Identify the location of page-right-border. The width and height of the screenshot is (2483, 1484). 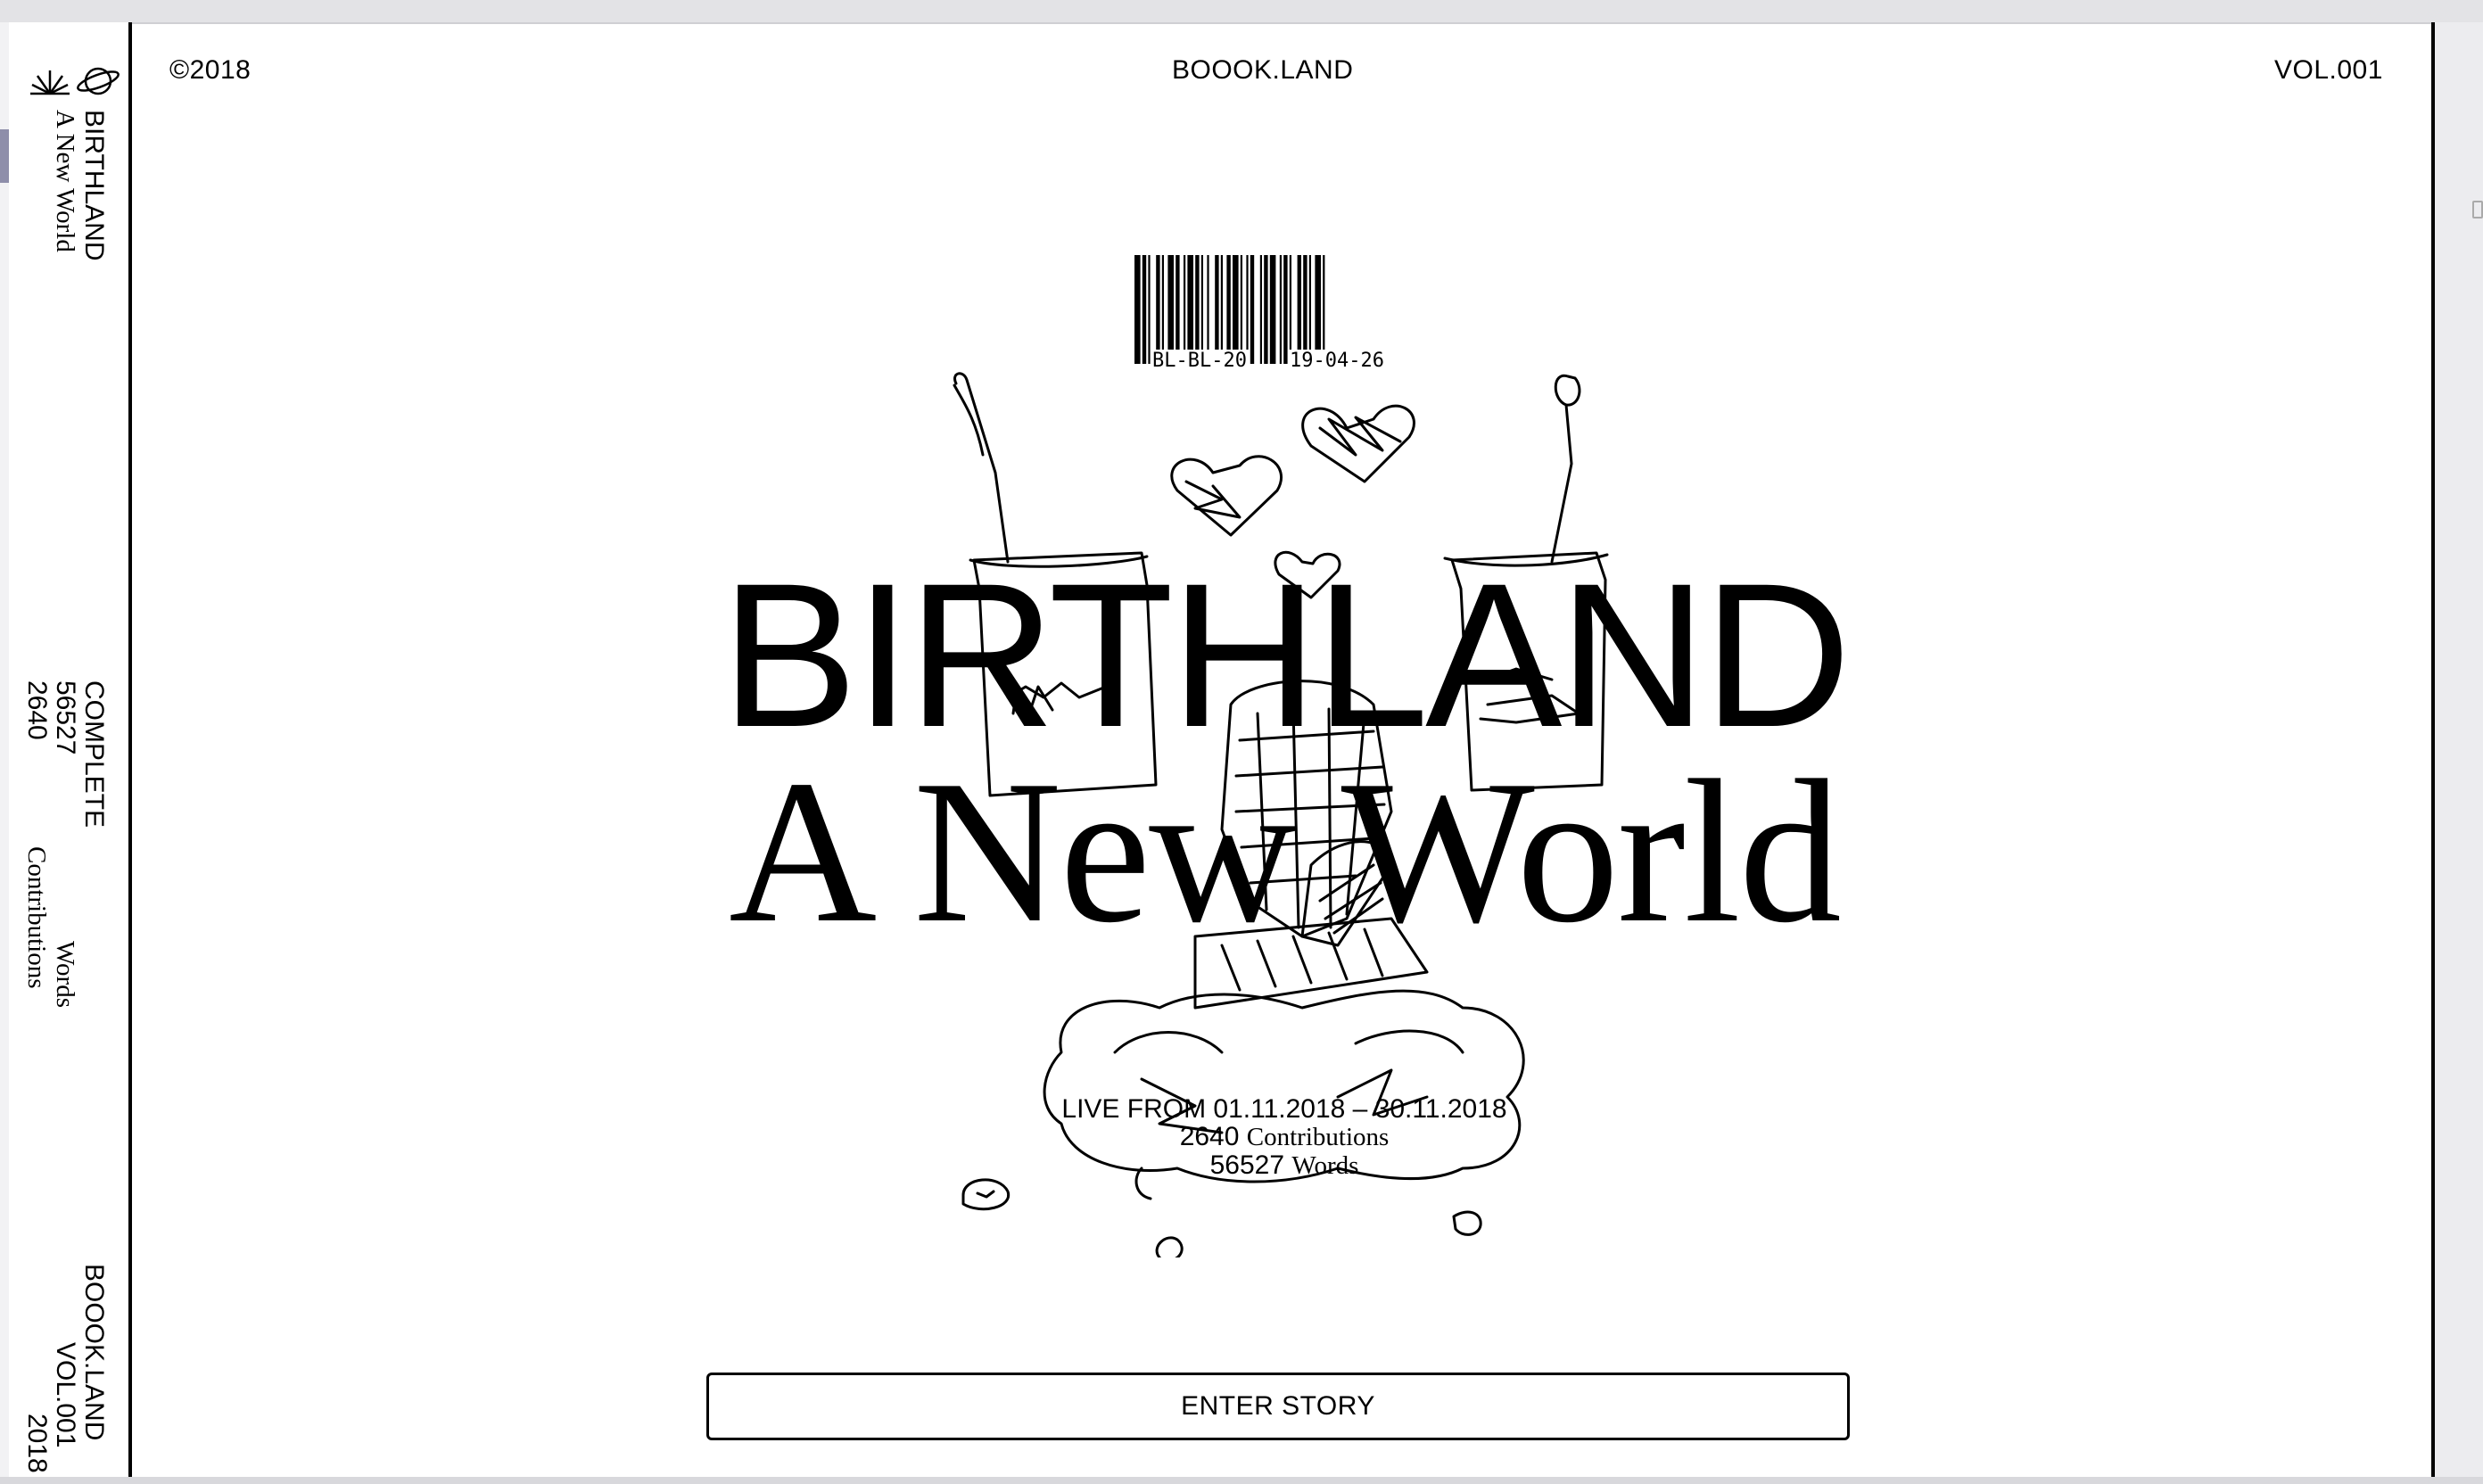
(2433, 753).